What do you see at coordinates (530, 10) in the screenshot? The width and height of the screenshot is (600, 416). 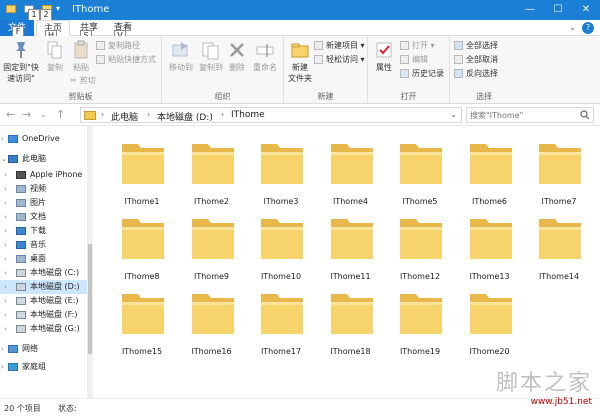 I see `minimize-button: —` at bounding box center [530, 10].